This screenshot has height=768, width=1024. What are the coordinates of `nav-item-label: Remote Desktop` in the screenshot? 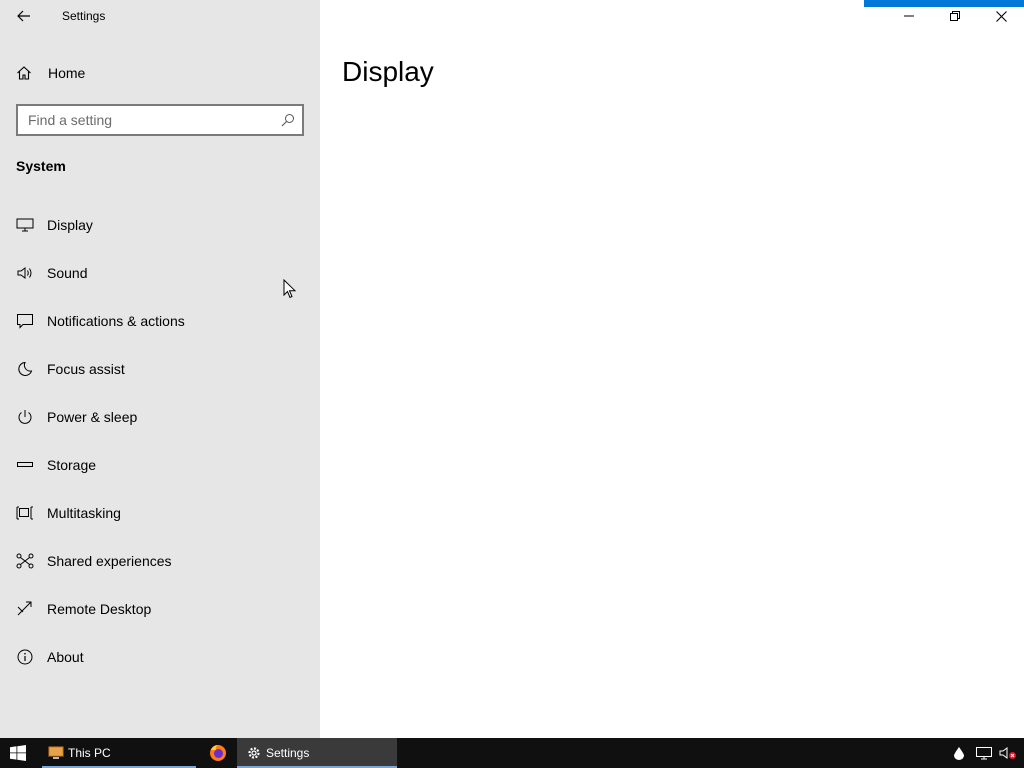 It's located at (99, 609).